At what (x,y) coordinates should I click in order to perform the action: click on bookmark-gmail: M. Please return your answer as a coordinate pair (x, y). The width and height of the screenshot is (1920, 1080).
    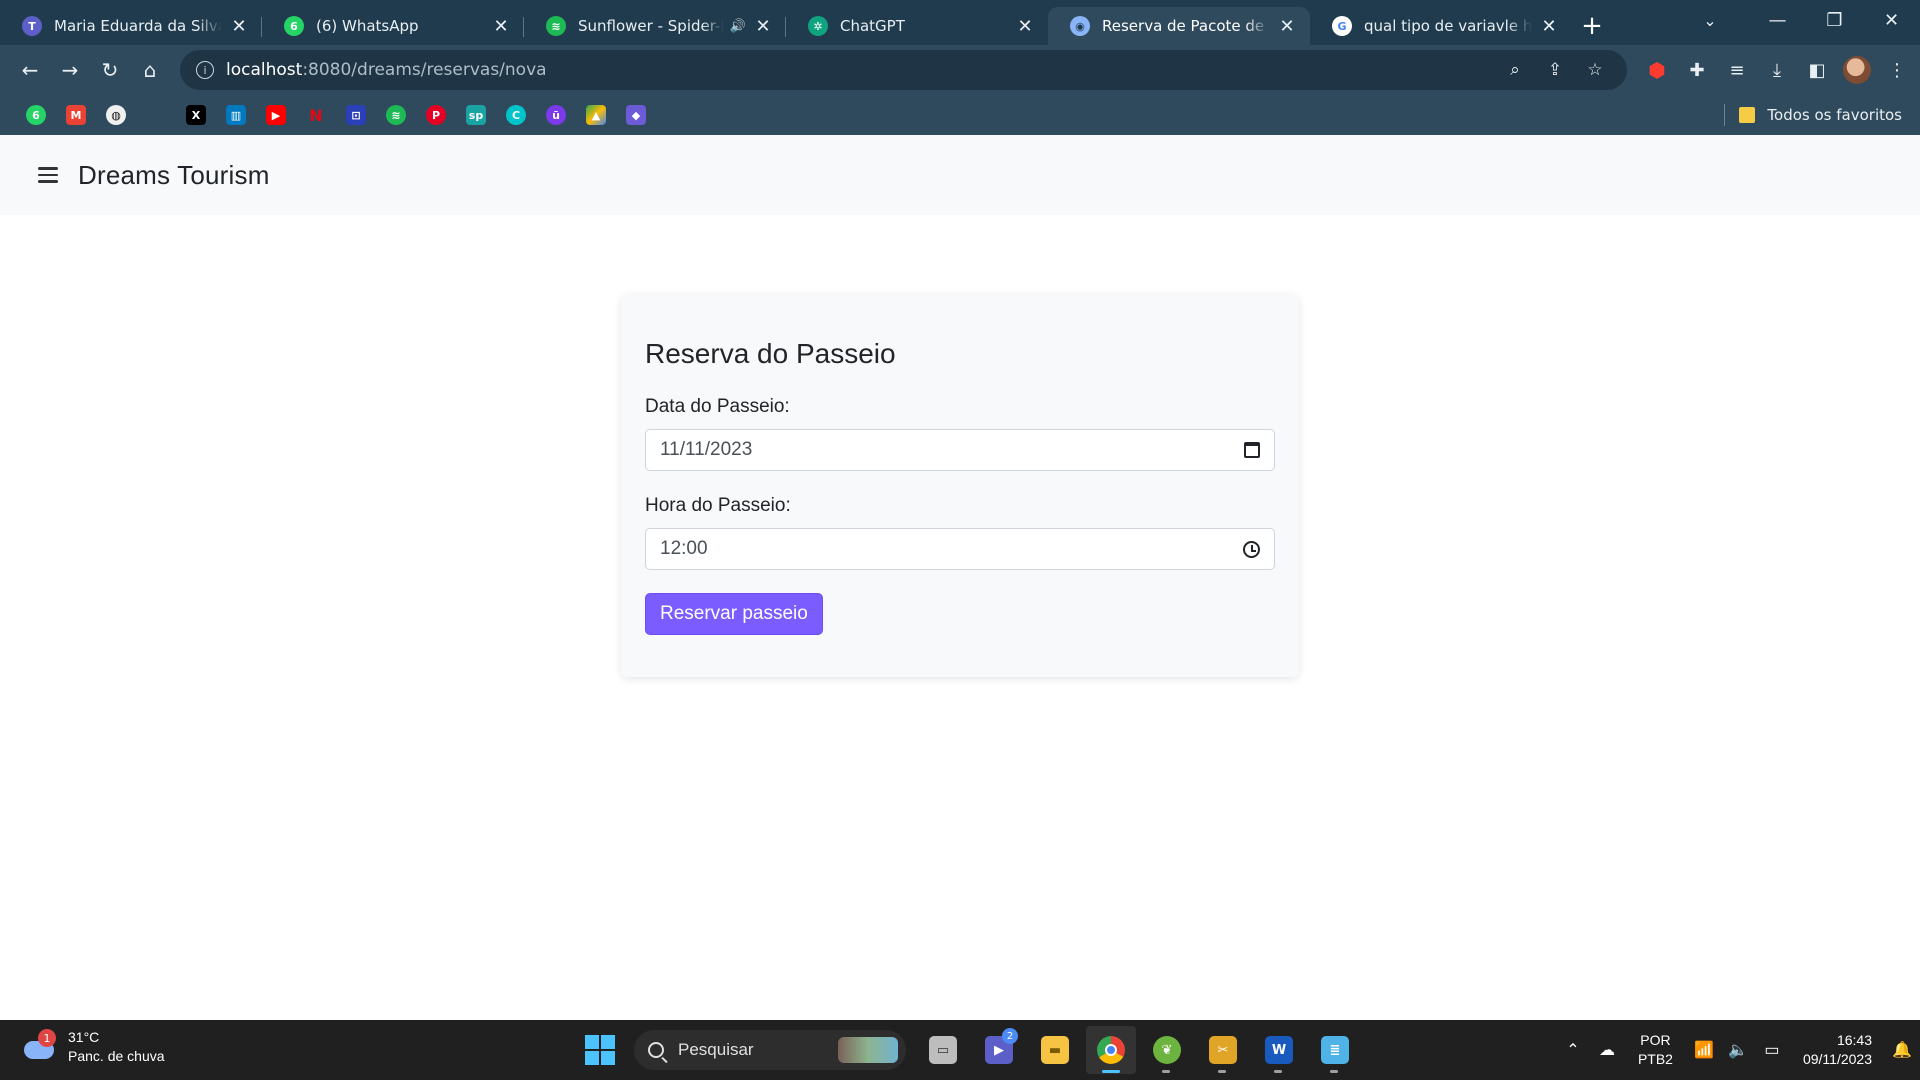
    Looking at the image, I should click on (76, 115).